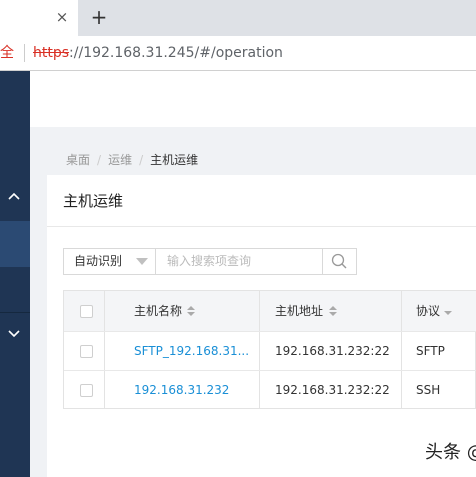 Image resolution: width=476 pixels, height=477 pixels. I want to click on new-tab-icon: +, so click(99, 17).